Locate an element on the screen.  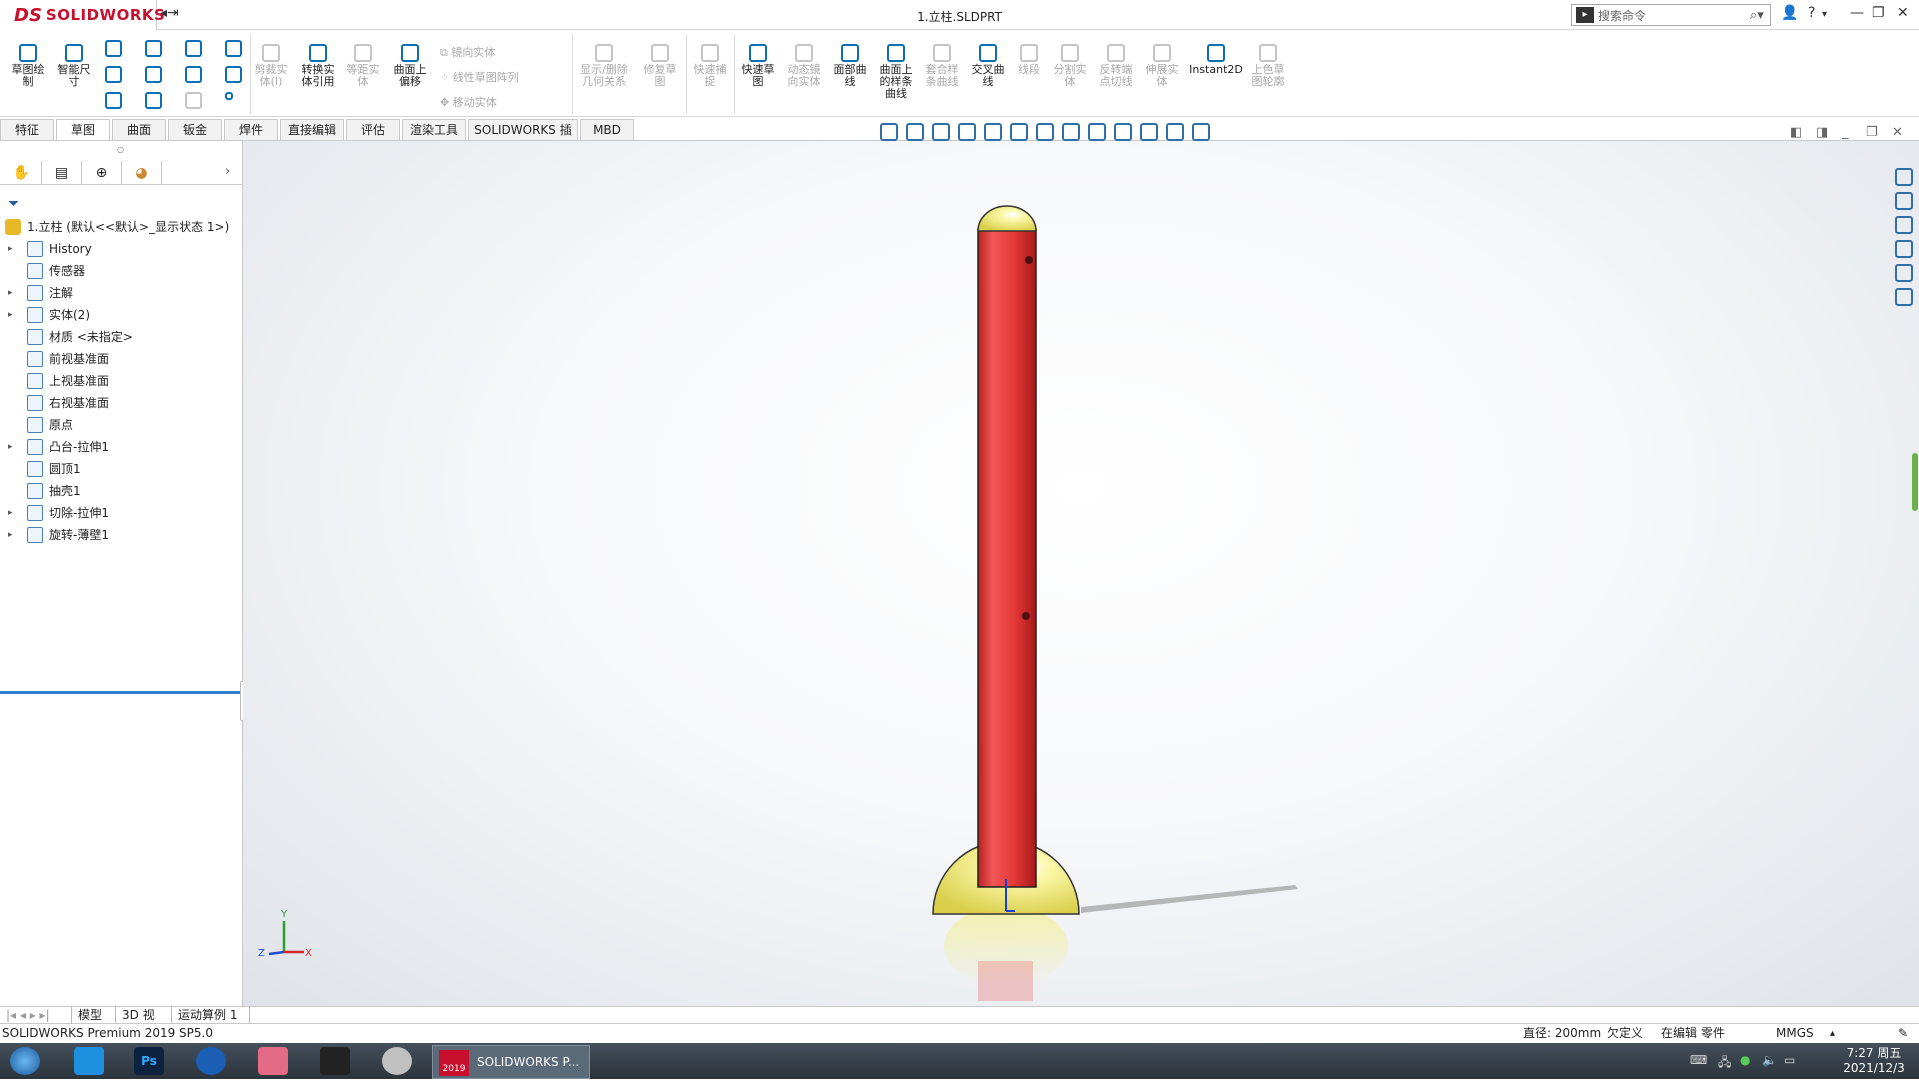
spline-tool-icon is located at coordinates (193, 48).